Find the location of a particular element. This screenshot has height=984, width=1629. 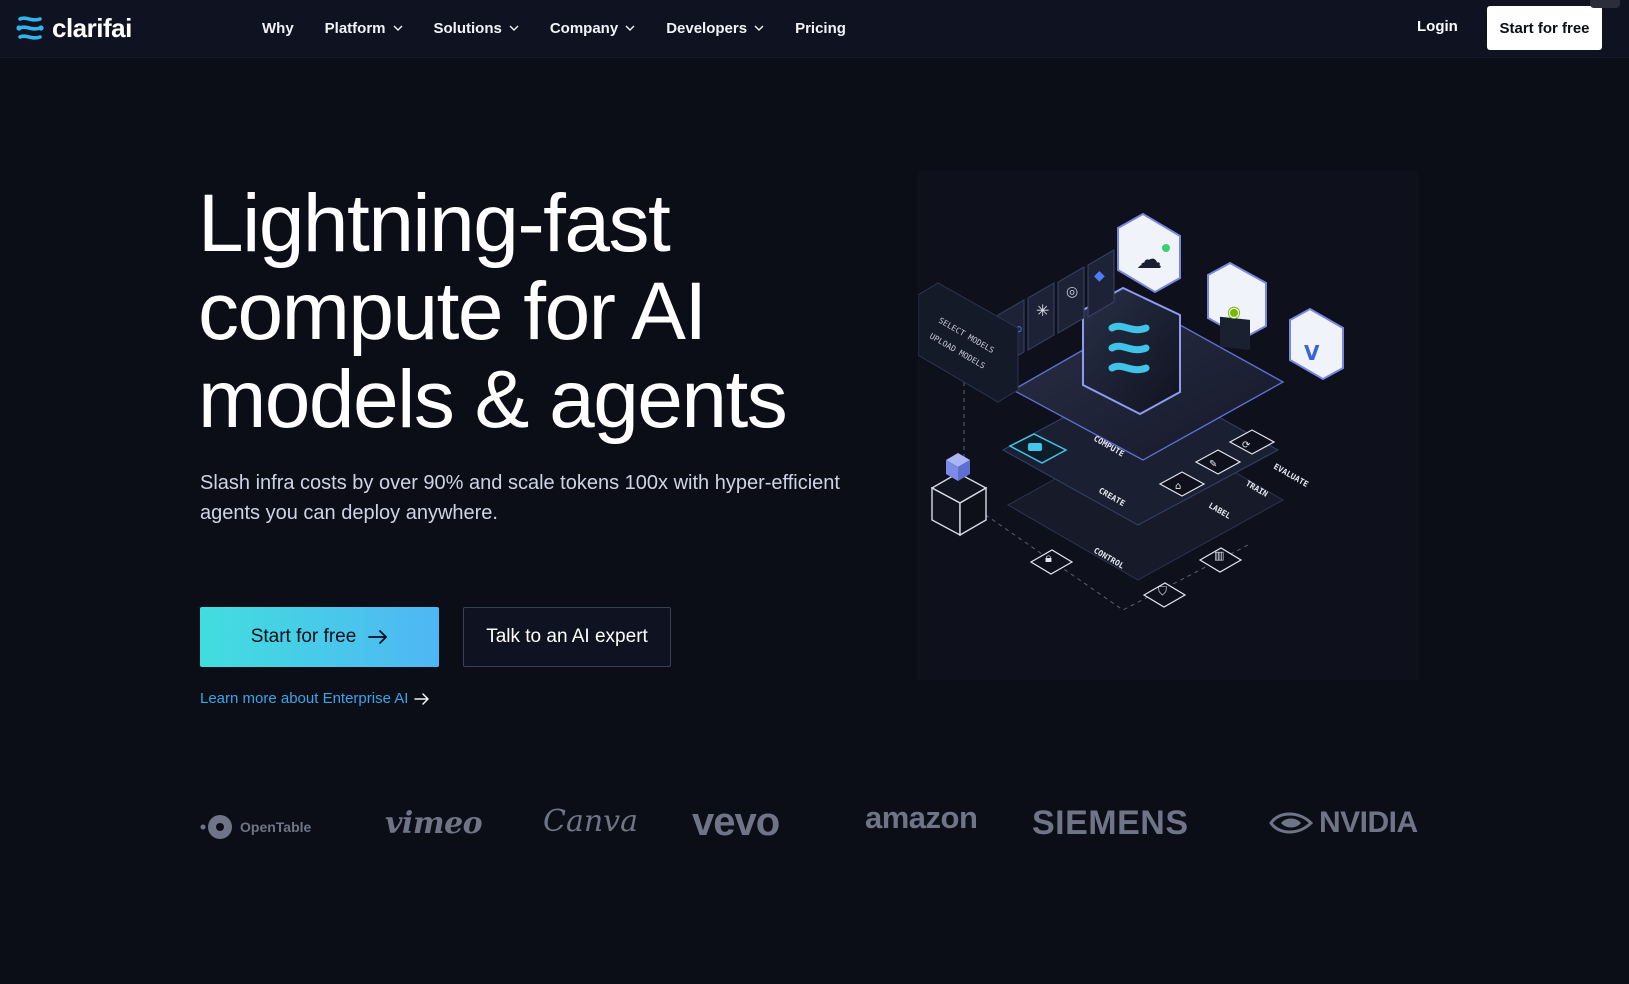

lock-icon: 🔒︎ is located at coordinates (1048, 558).